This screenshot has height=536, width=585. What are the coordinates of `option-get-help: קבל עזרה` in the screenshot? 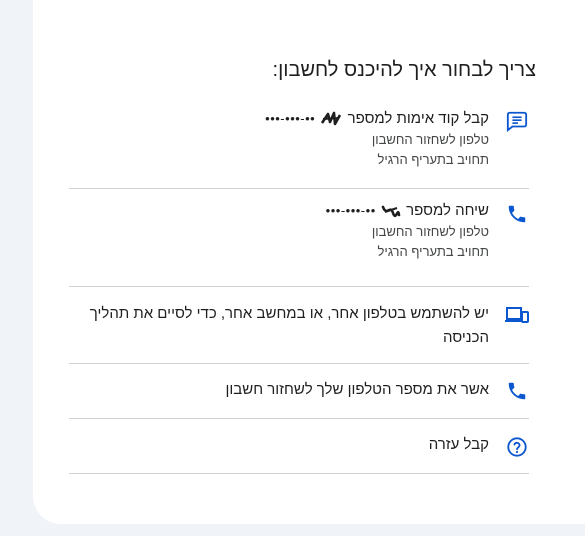 It's located at (299, 446).